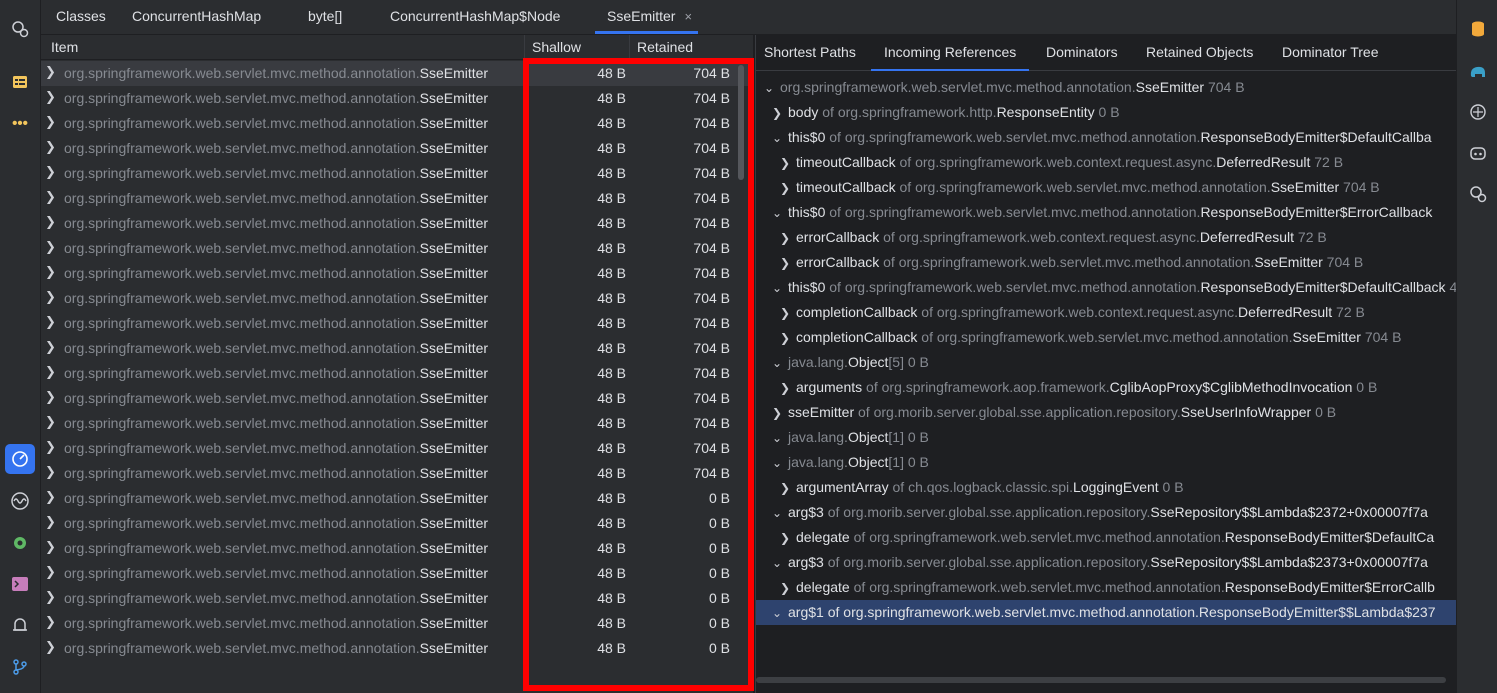  Describe the element at coordinates (20, 667) in the screenshot. I see `git-branch-icon` at that location.